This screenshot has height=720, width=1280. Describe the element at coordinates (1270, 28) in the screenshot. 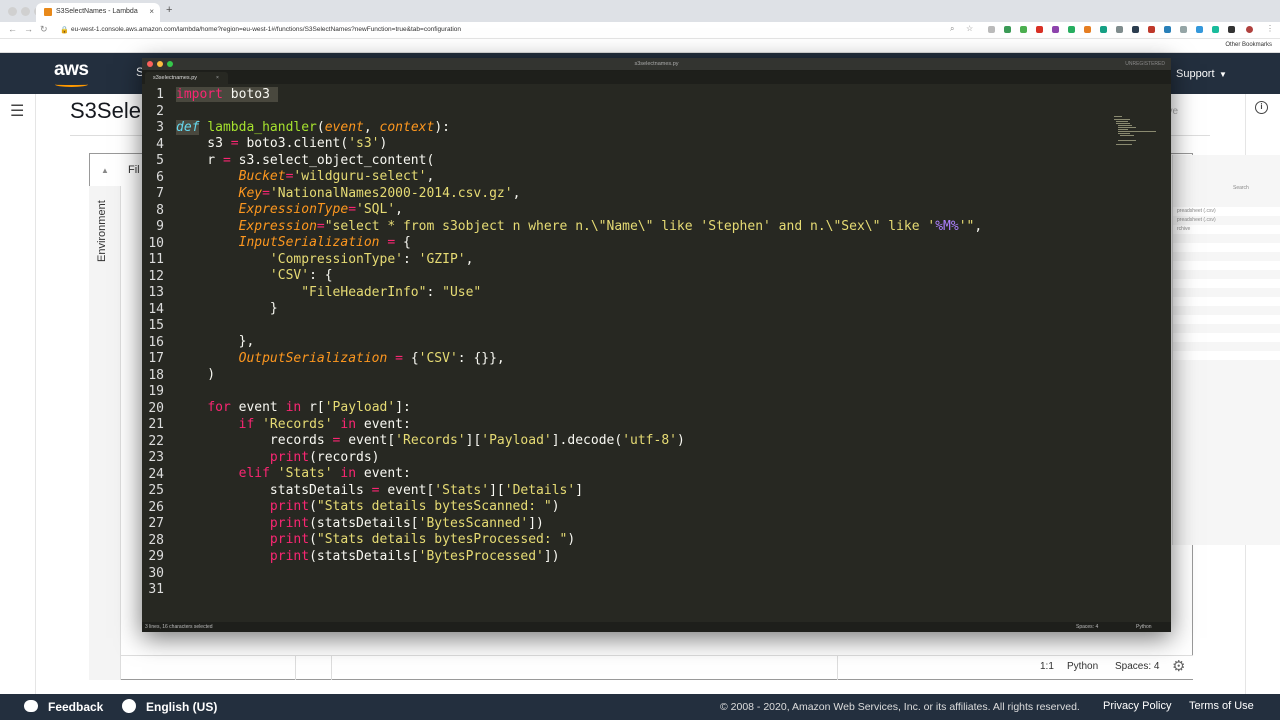

I see `browser-menu-icon: ⋮` at that location.